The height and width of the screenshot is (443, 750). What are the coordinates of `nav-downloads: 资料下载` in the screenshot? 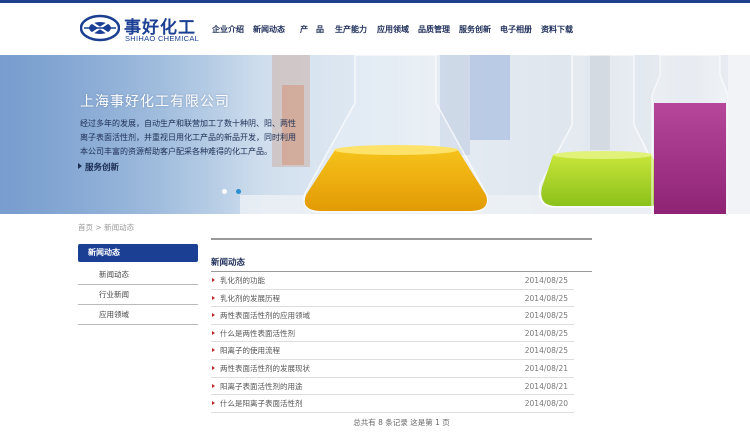 It's located at (561, 31).